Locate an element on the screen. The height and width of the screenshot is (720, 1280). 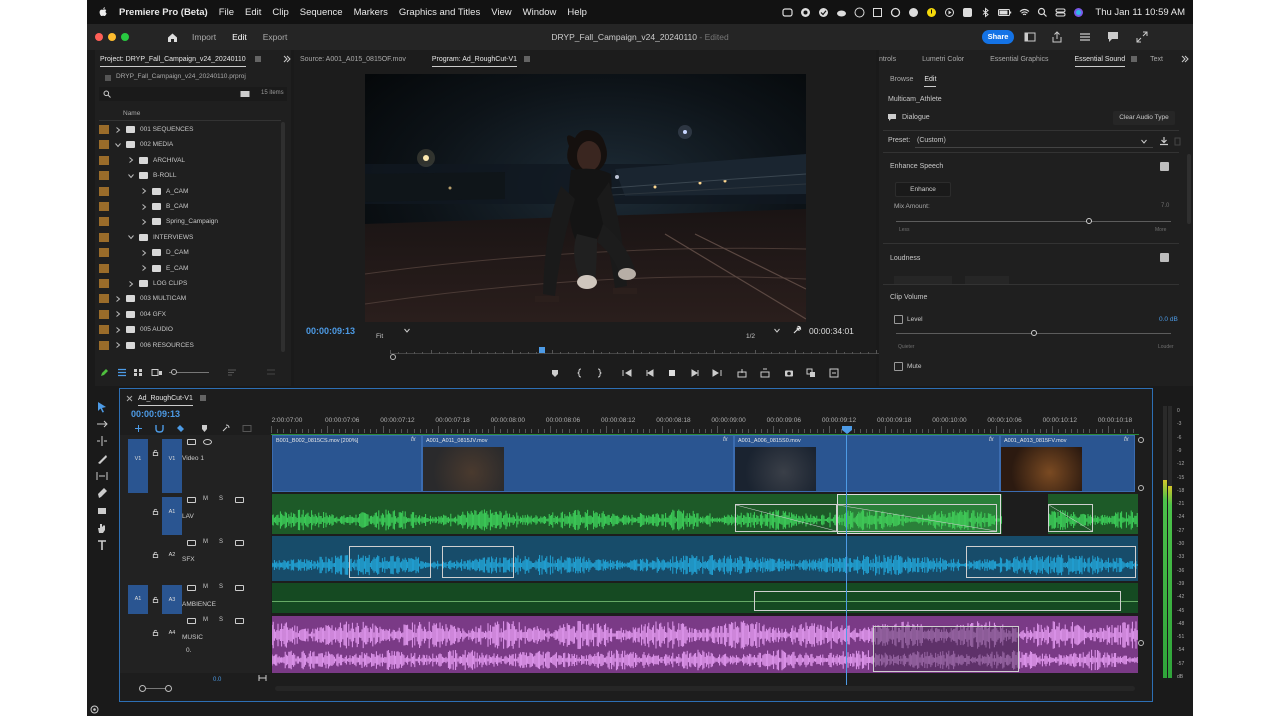
export-frame-icon is located at coordinates (789, 373).